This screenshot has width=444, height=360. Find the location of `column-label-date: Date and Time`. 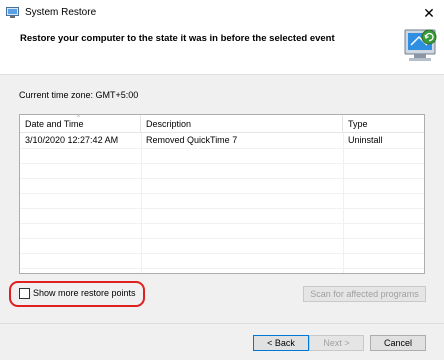

column-label-date: Date and Time is located at coordinates (54, 124).